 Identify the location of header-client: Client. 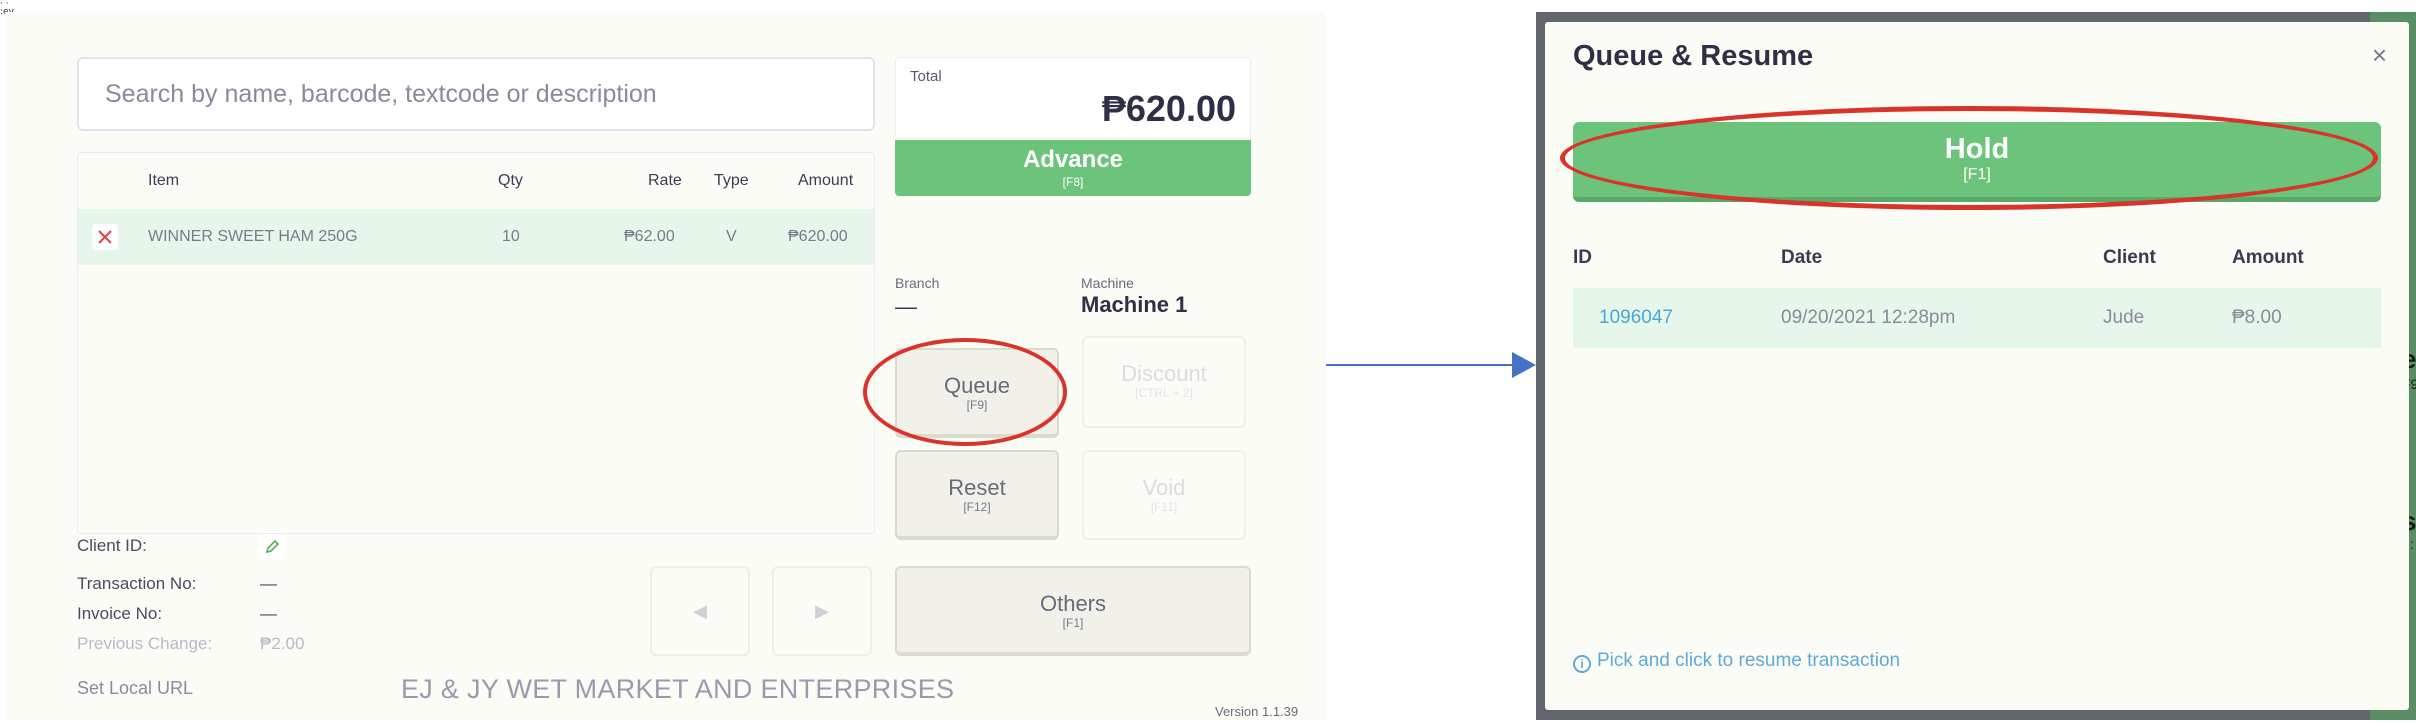
(2129, 257).